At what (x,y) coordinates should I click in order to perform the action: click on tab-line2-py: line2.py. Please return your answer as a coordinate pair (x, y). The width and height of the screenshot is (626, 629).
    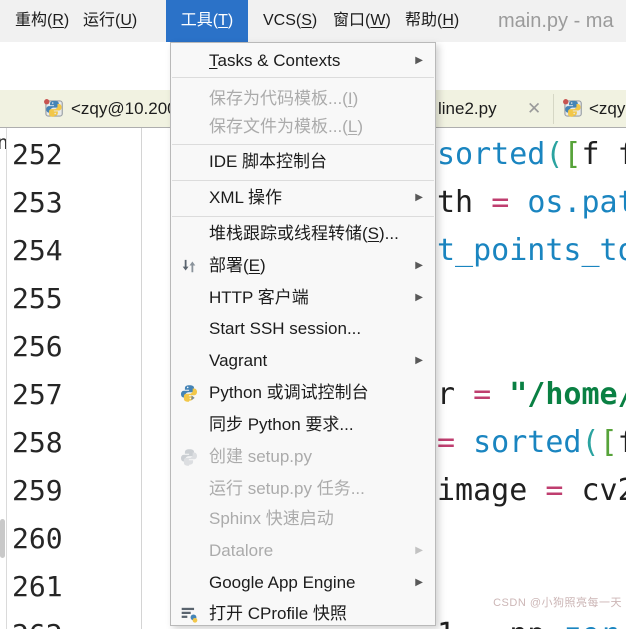
    Looking at the image, I should click on (467, 108).